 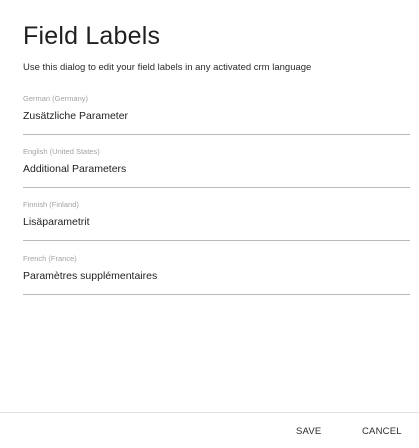 What do you see at coordinates (61, 151) in the screenshot?
I see `field-label-english: English (United States)` at bounding box center [61, 151].